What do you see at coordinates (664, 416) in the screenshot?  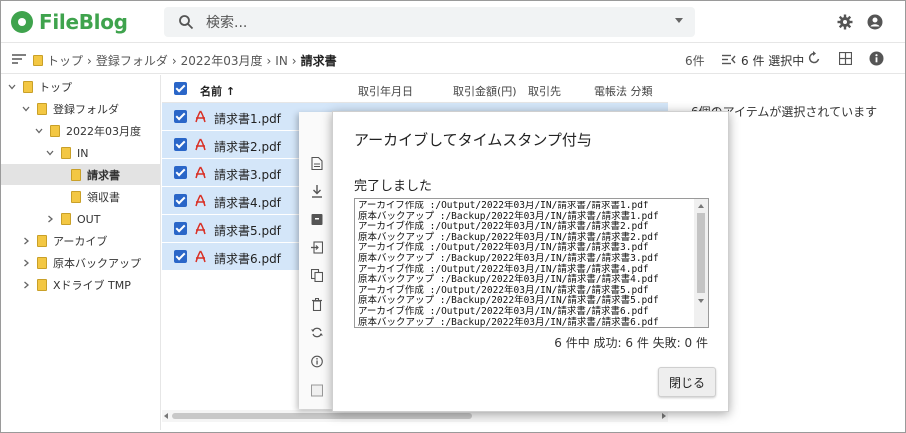 I see `scroll-right-icon` at bounding box center [664, 416].